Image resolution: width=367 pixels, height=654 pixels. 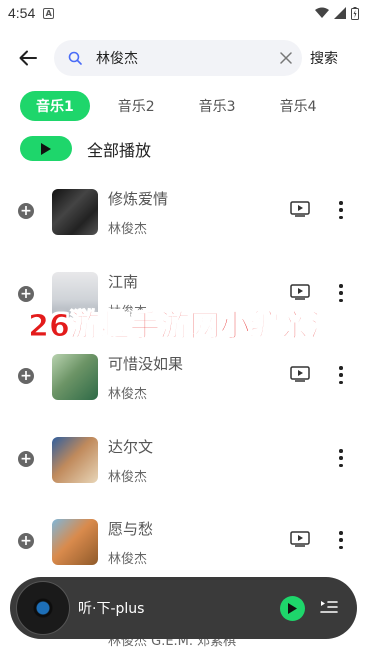 I want to click on playlist-icon, so click(x=329, y=607).